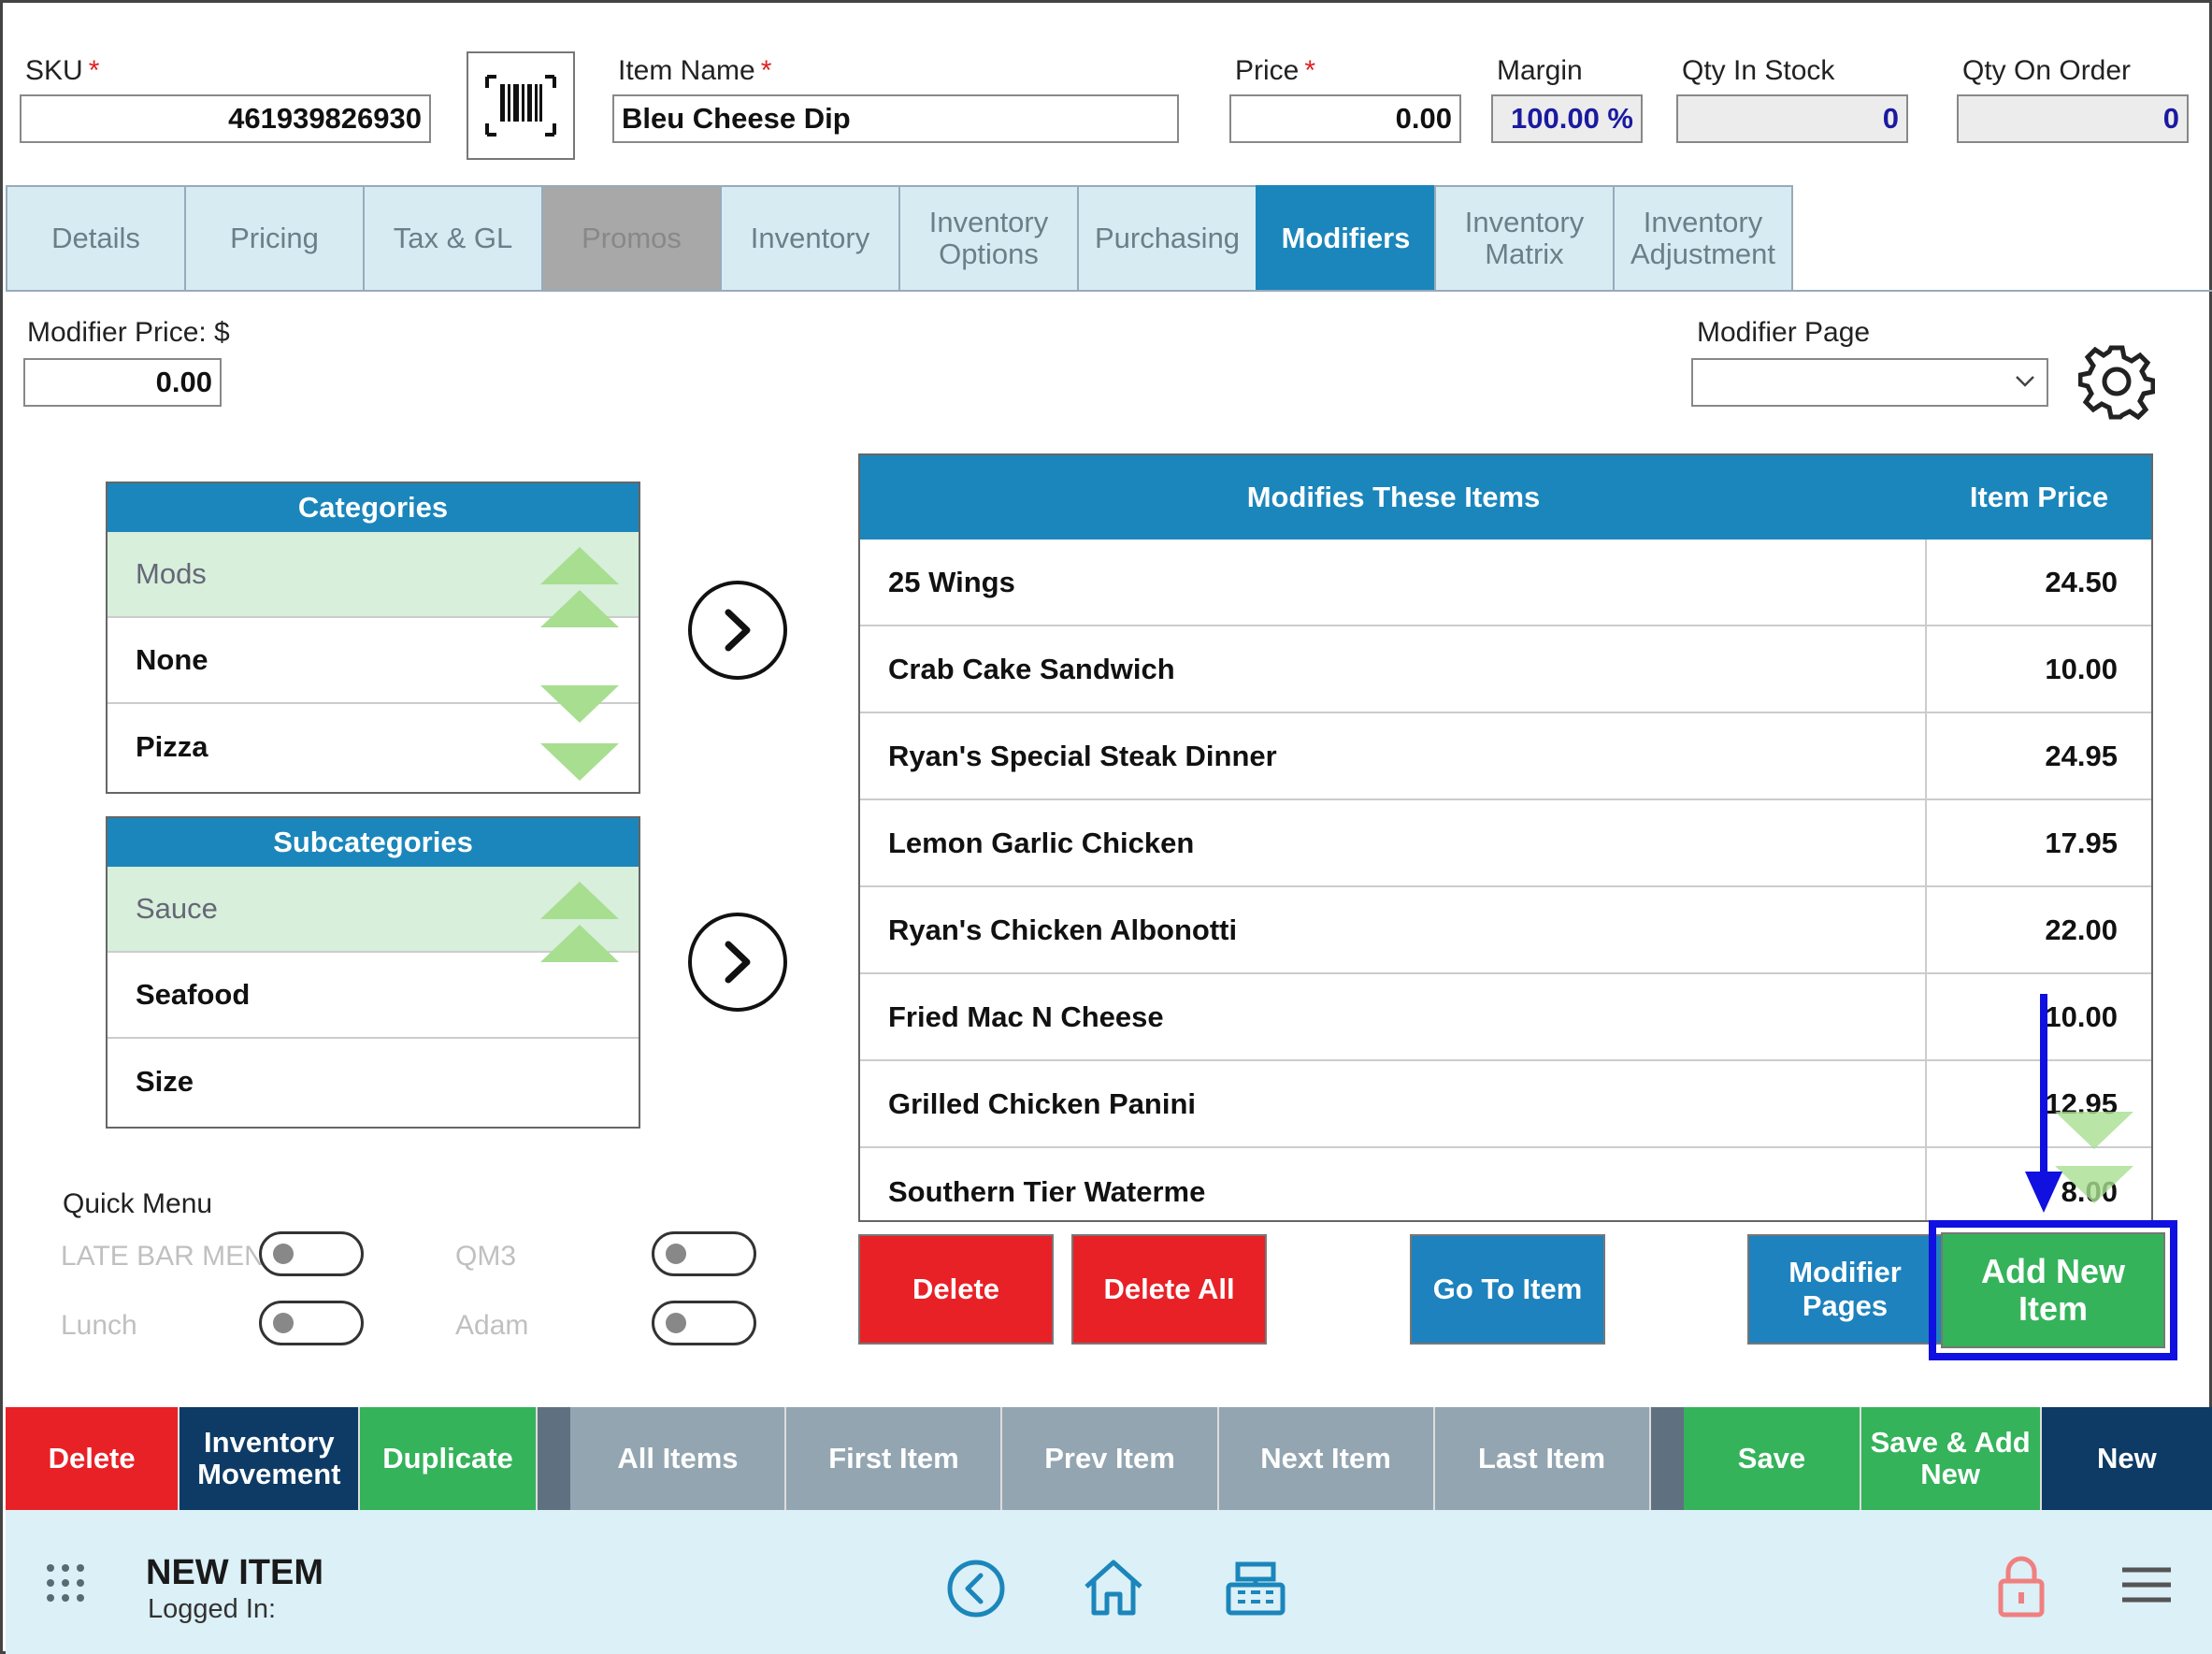  Describe the element at coordinates (65, 1583) in the screenshot. I see `apps-grid-icon` at that location.